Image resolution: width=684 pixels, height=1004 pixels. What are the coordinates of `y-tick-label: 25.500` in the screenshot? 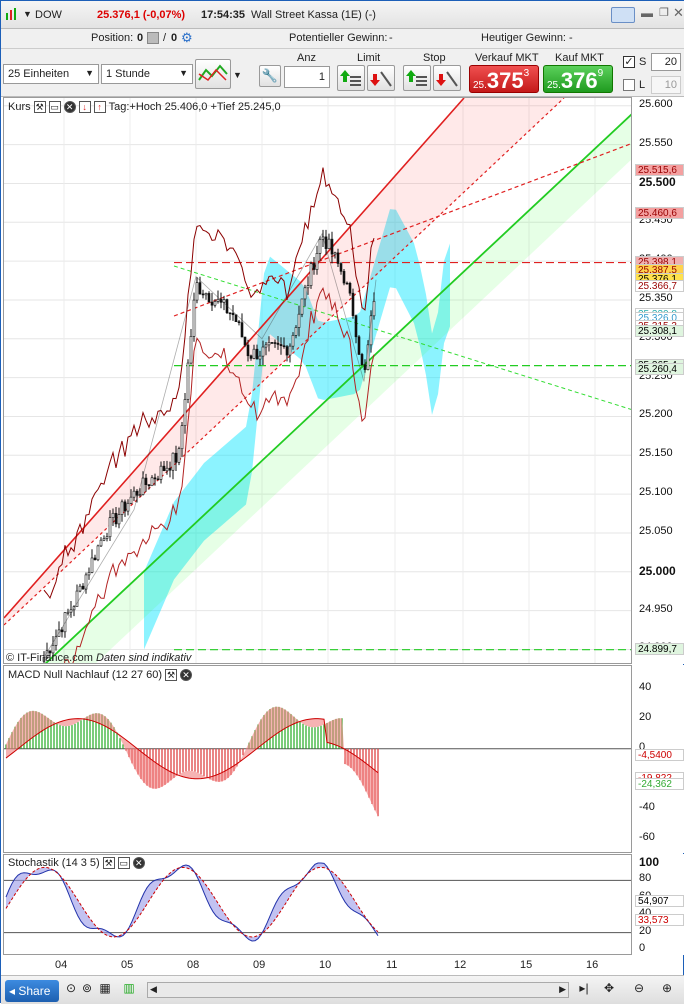 It's located at (657, 182).